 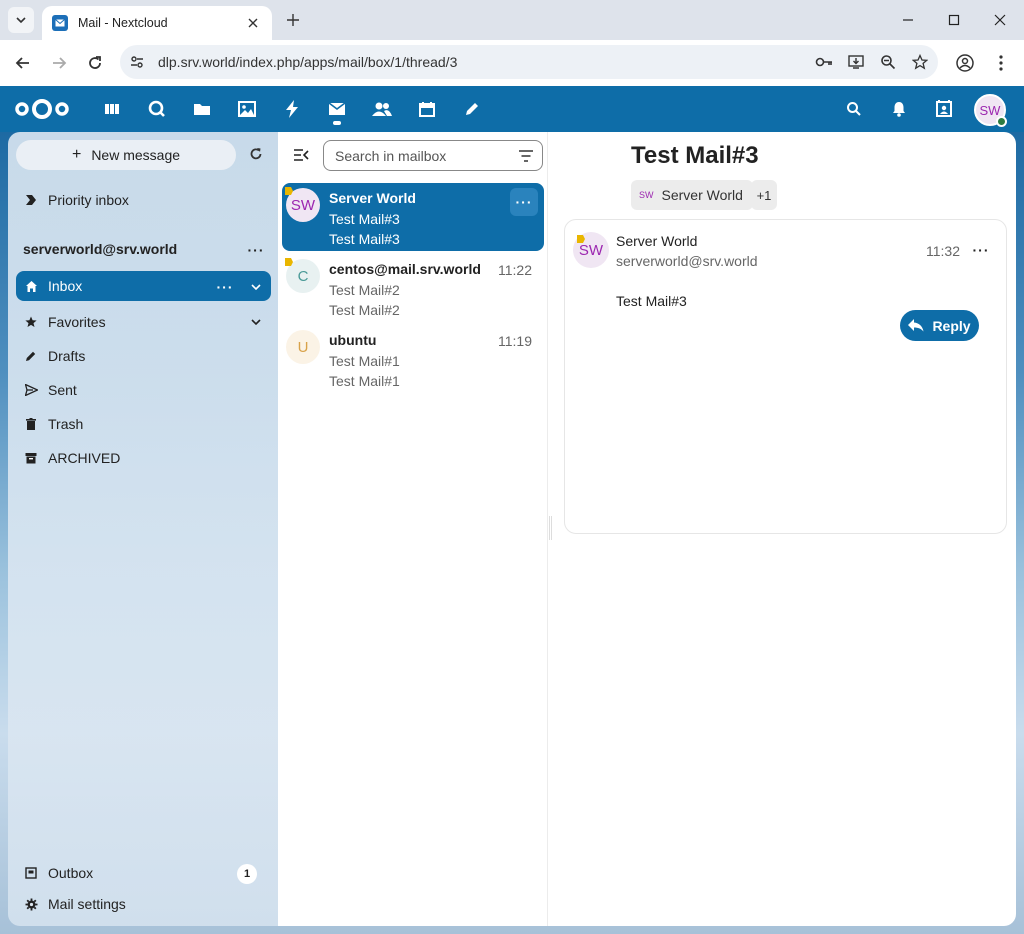 What do you see at coordinates (293, 20) in the screenshot?
I see `new-tab-icon` at bounding box center [293, 20].